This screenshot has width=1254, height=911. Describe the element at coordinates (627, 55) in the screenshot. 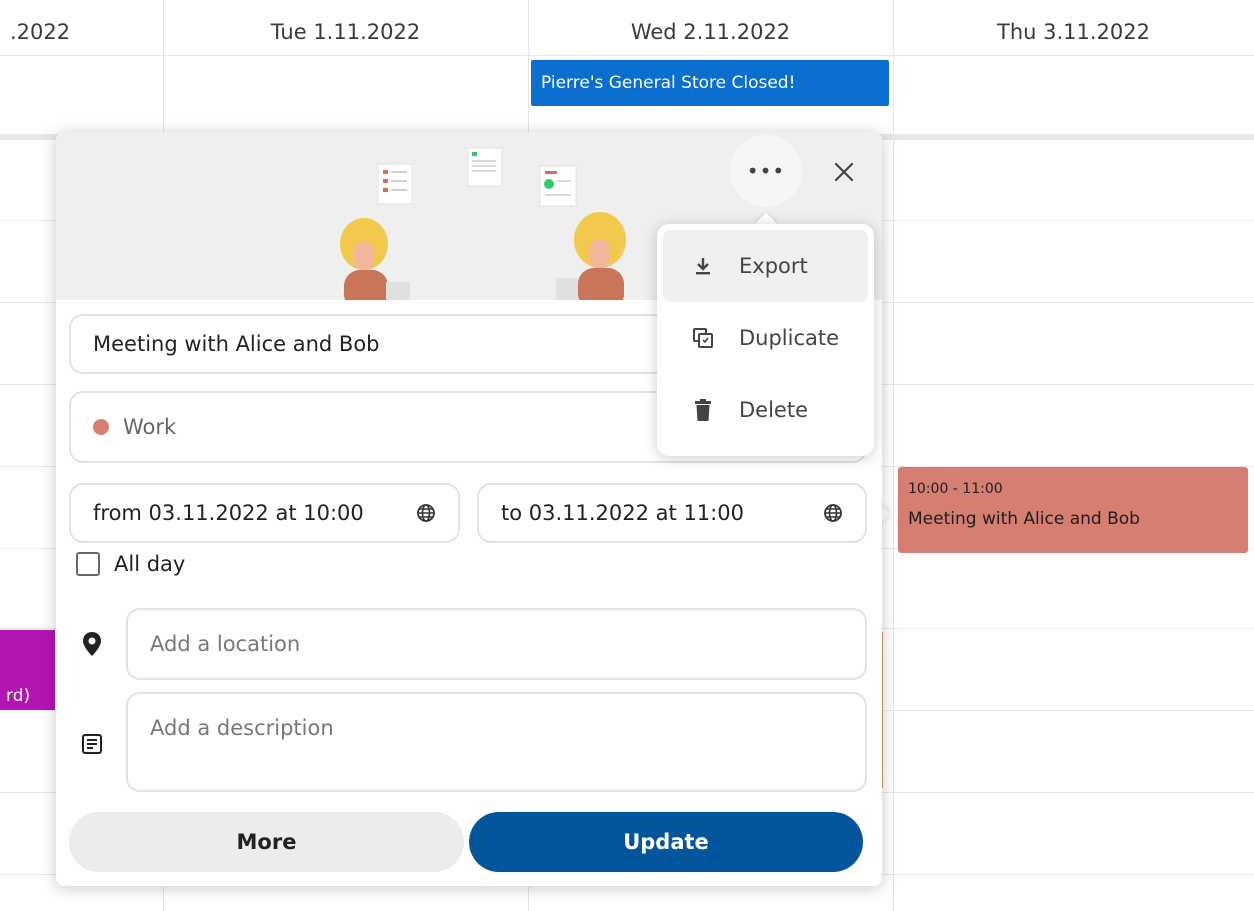

I see `grid-divider` at that location.